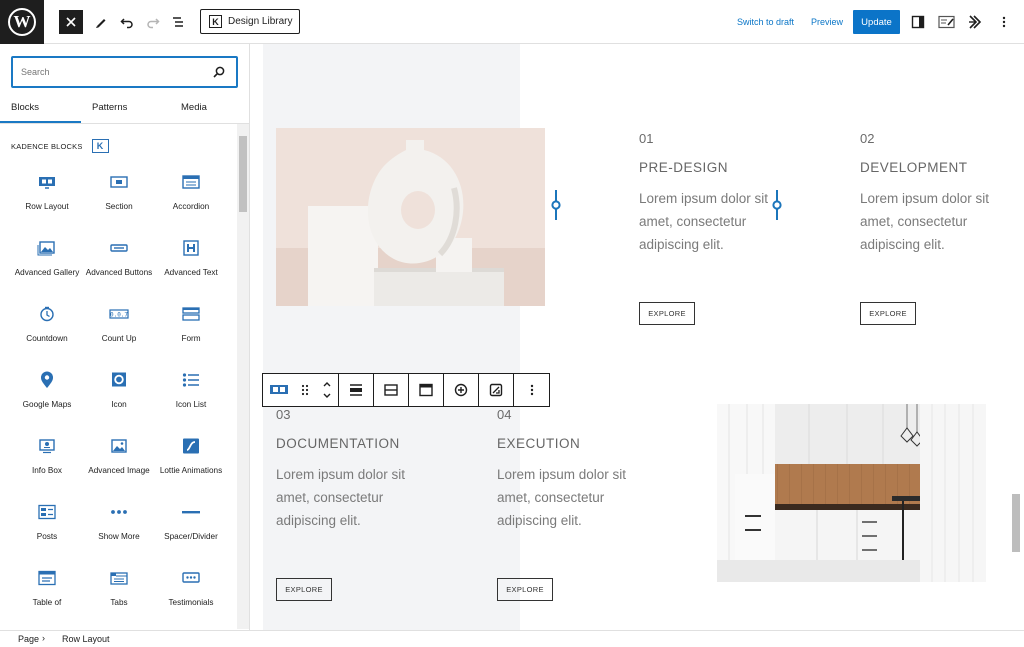  I want to click on block-toolbar, so click(406, 390).